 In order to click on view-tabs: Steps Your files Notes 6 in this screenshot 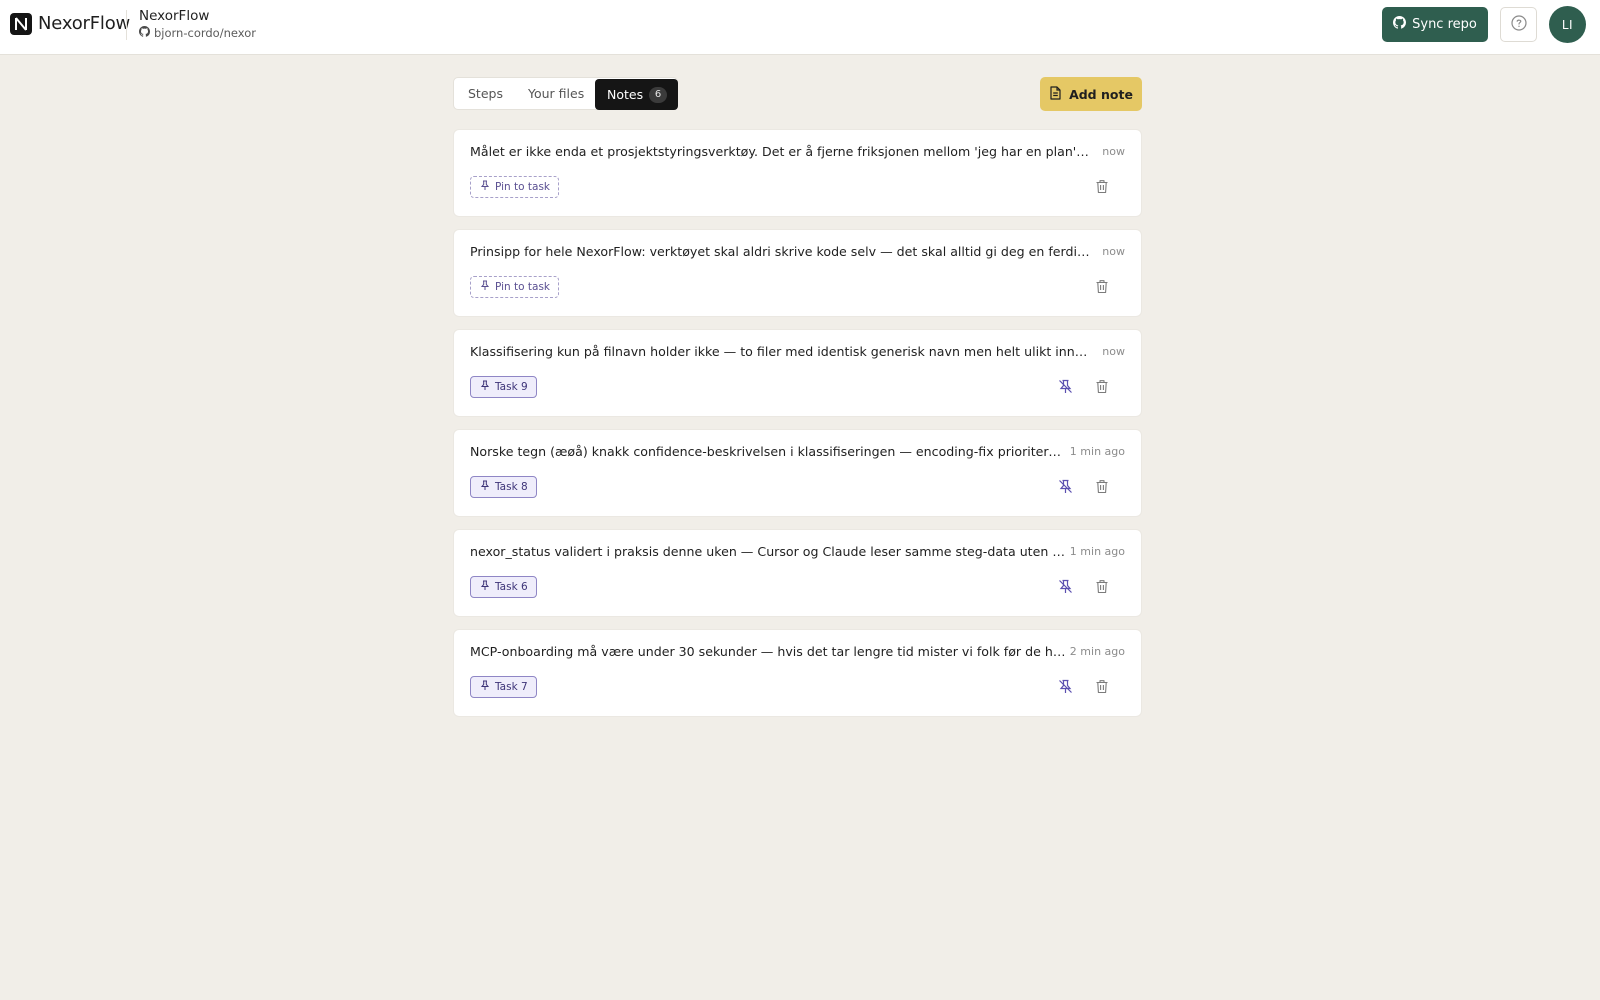, I will do `click(565, 93)`.